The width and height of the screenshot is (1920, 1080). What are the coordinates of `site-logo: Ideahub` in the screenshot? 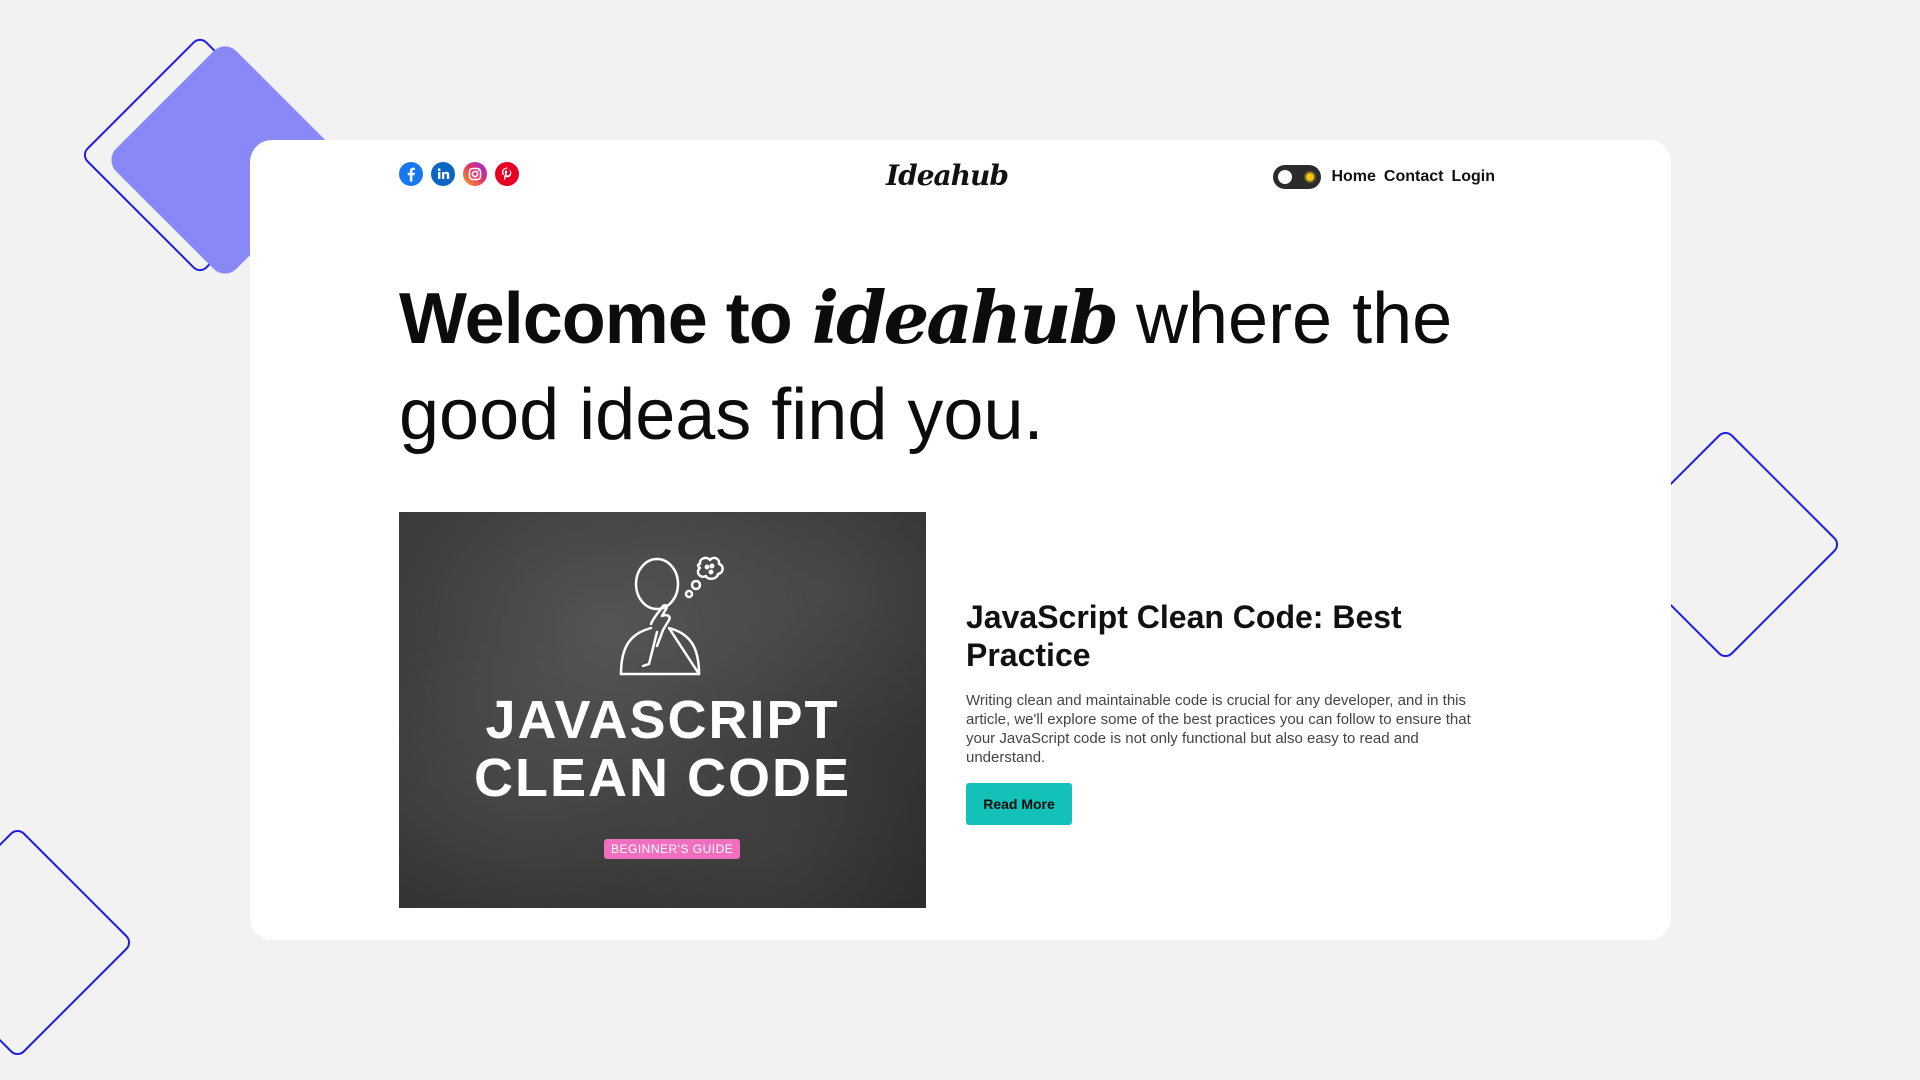 It's located at (947, 175).